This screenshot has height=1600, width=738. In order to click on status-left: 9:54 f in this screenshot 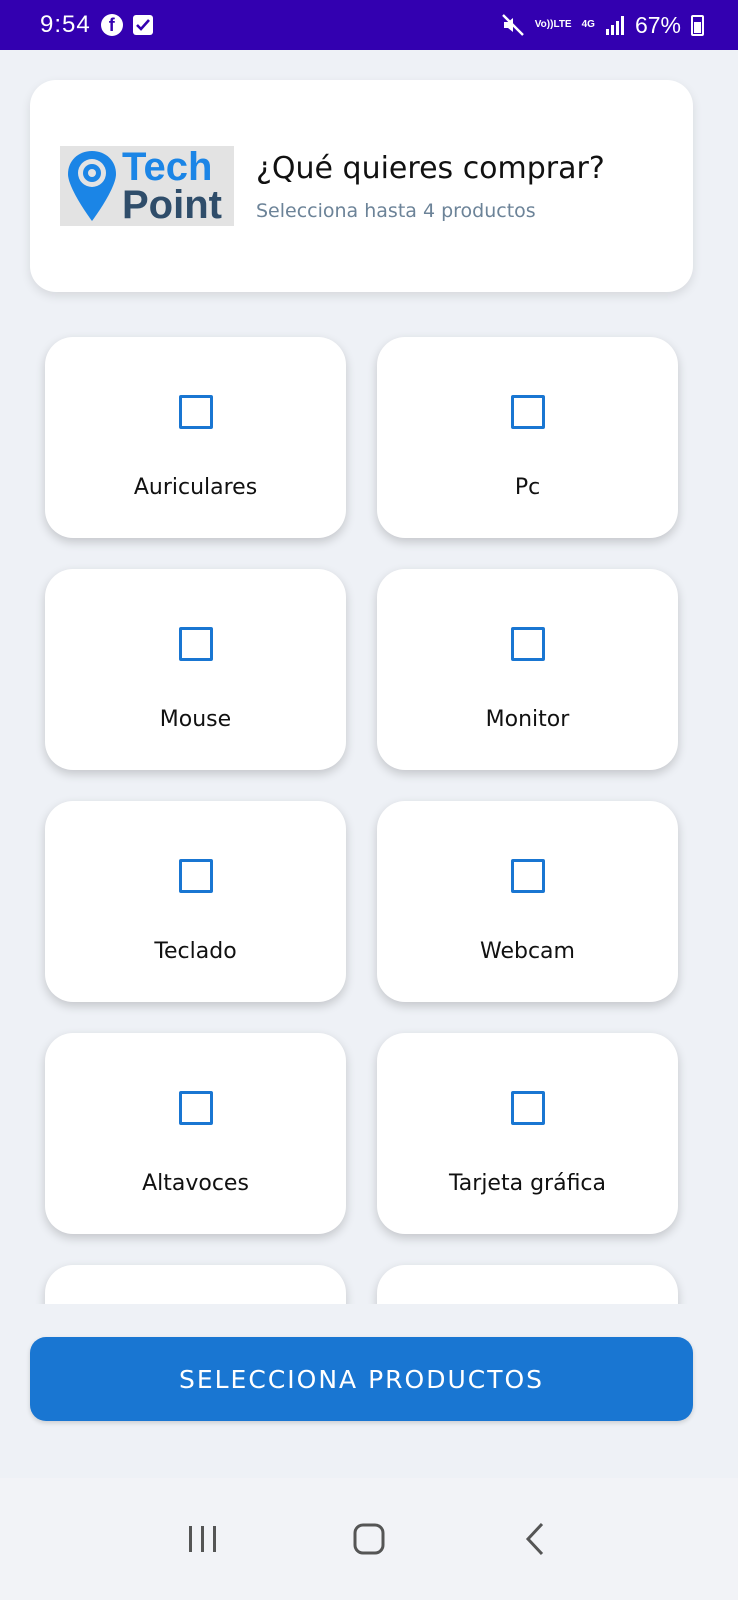, I will do `click(96, 25)`.